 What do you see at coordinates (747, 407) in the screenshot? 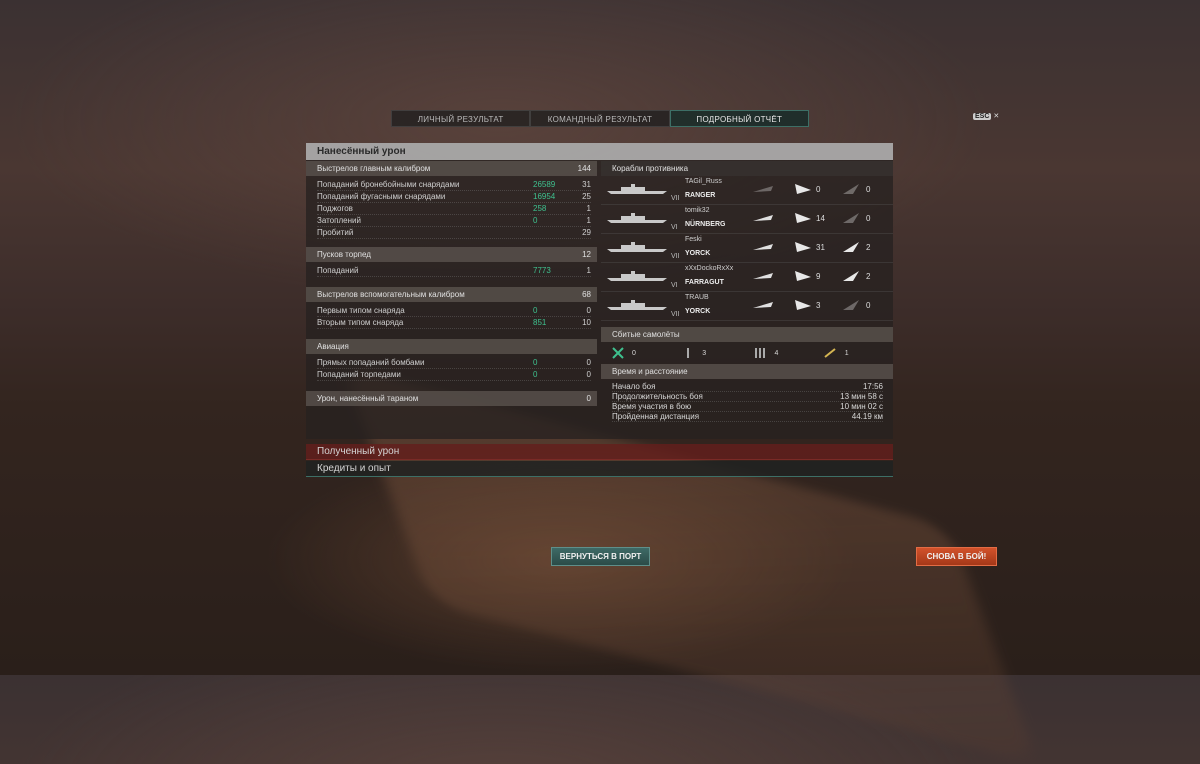
I see `time-row: Время участия в бою 10 мин 02 с` at bounding box center [747, 407].